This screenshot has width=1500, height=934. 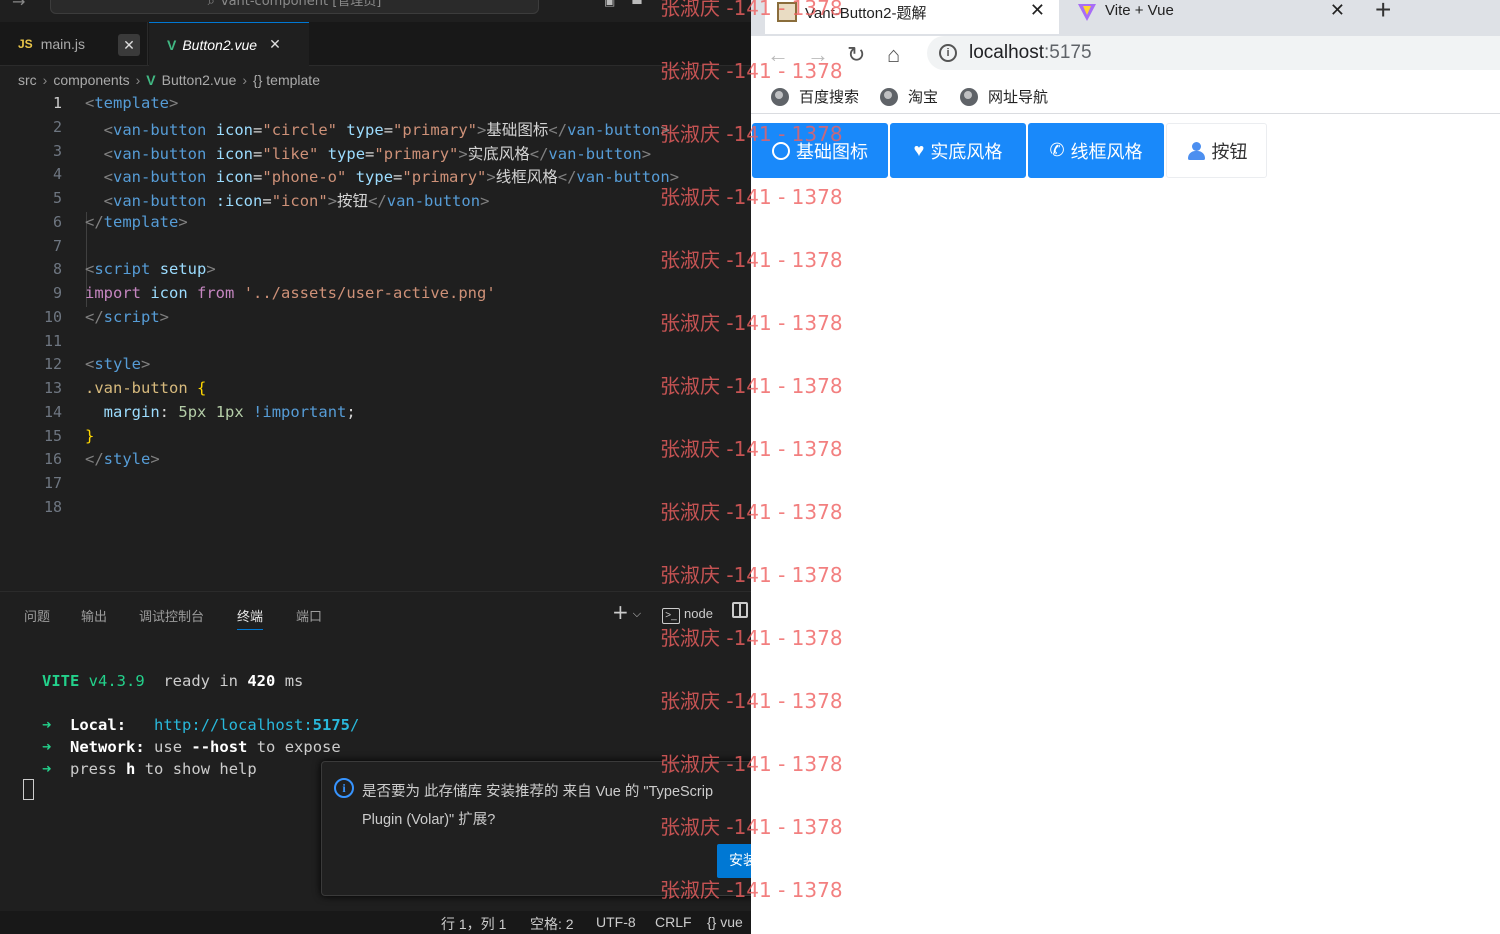 I want to click on url-port: 5175, so click(x=331, y=725).